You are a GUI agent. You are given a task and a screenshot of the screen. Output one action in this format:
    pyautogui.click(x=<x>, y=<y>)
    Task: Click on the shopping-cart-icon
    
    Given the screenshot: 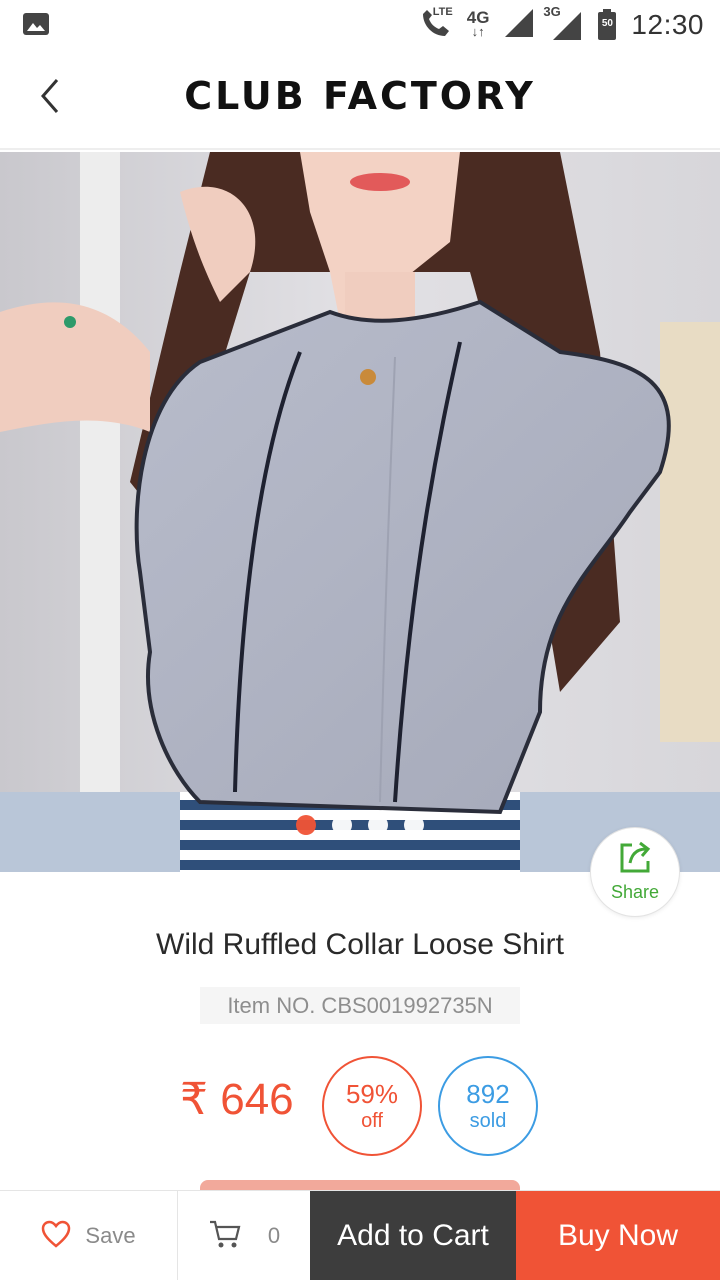 What is the action you would take?
    pyautogui.click(x=225, y=1236)
    